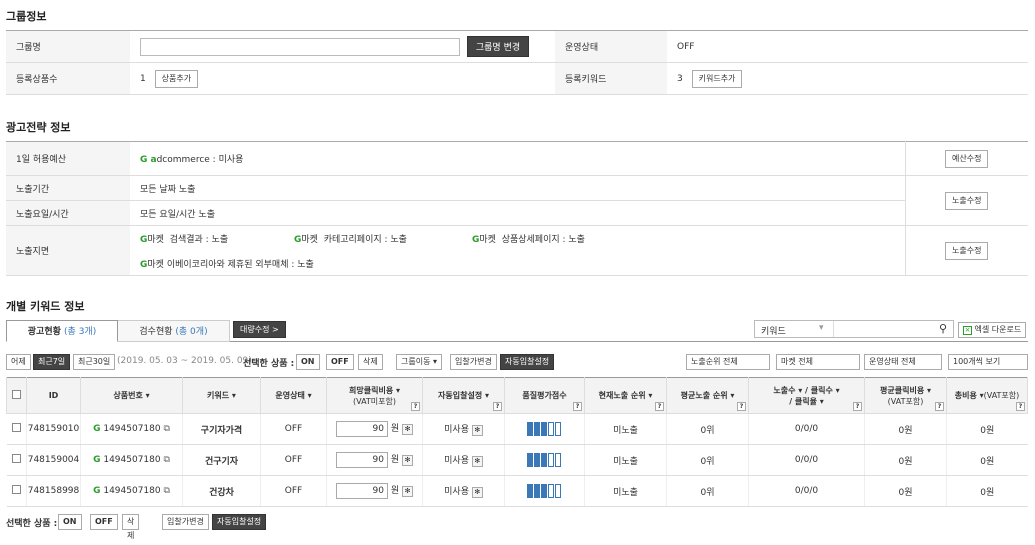 Image resolution: width=1035 pixels, height=545 pixels. Describe the element at coordinates (185, 522) in the screenshot. I see `bottom-bid-change-button: 입찰가변경` at that location.